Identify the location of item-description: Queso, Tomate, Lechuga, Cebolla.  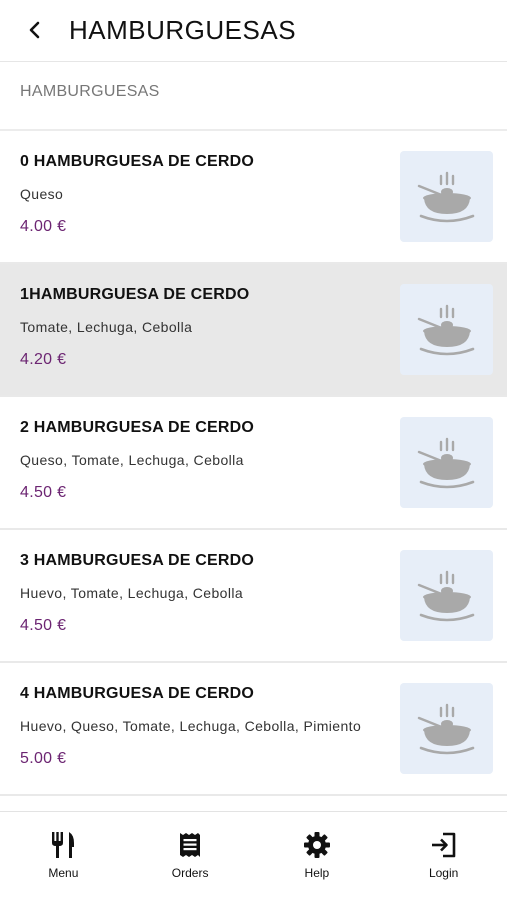
(132, 460).